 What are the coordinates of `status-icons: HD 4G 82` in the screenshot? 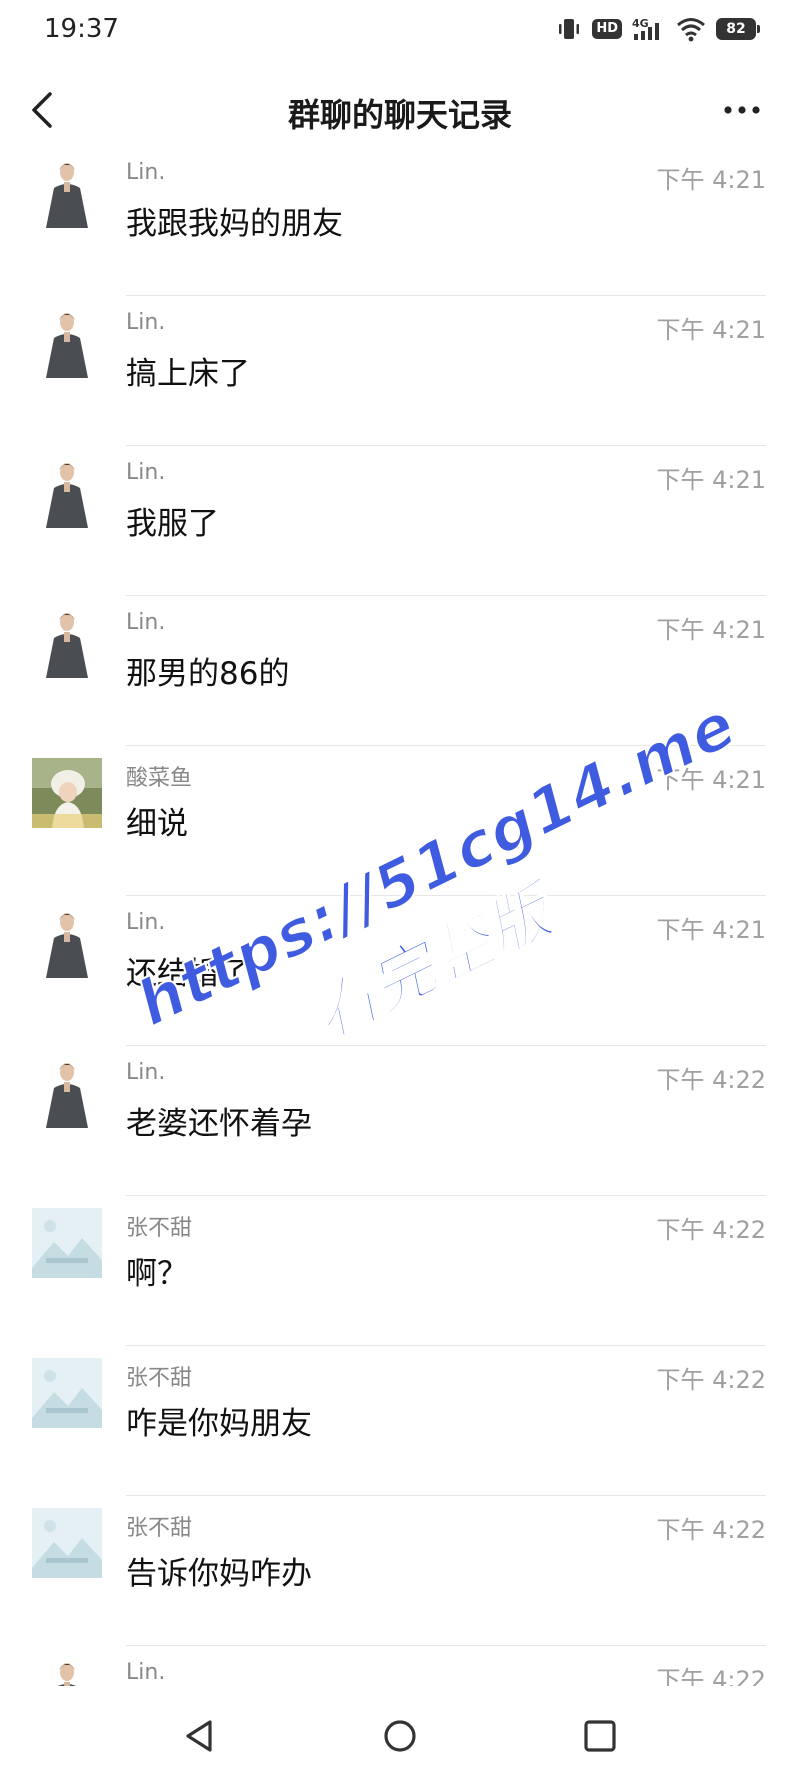 It's located at (658, 29).